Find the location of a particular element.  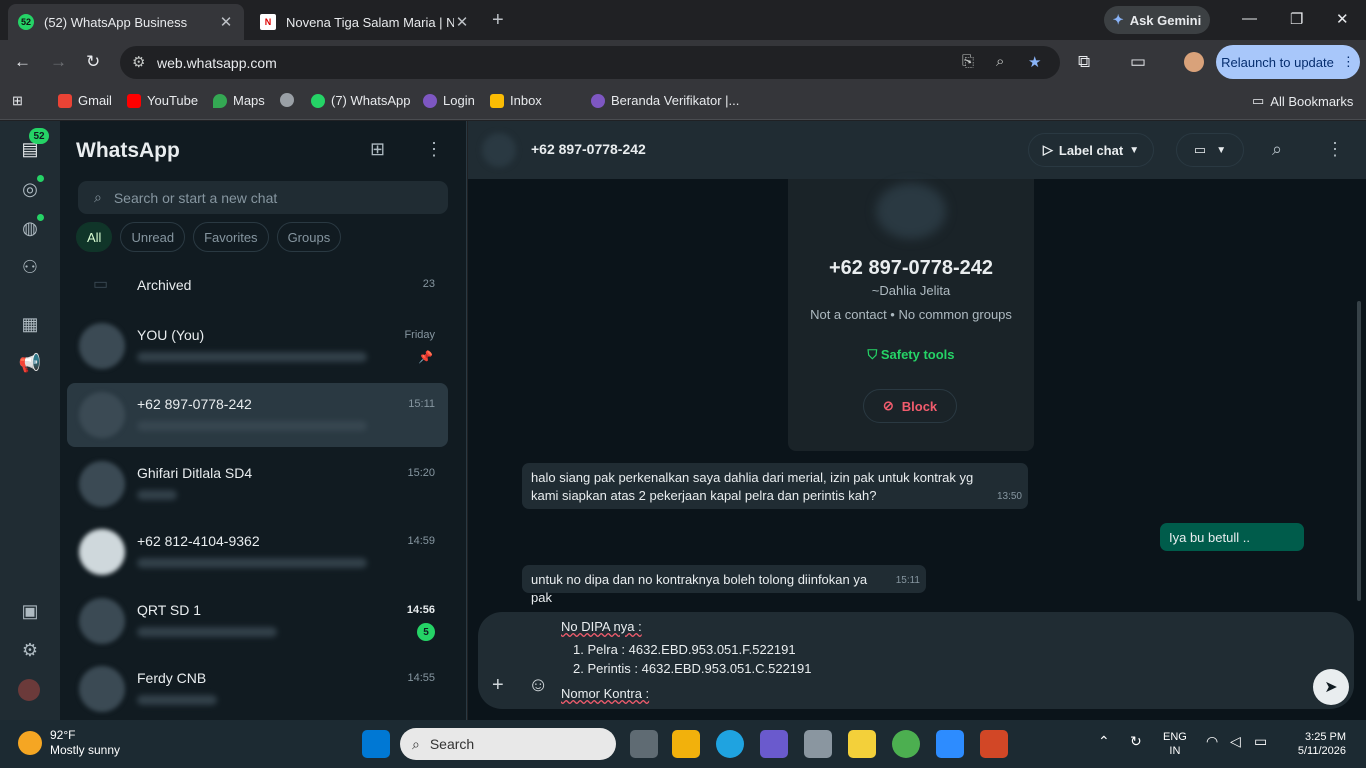

forward-icon: → is located at coordinates (58, 62).